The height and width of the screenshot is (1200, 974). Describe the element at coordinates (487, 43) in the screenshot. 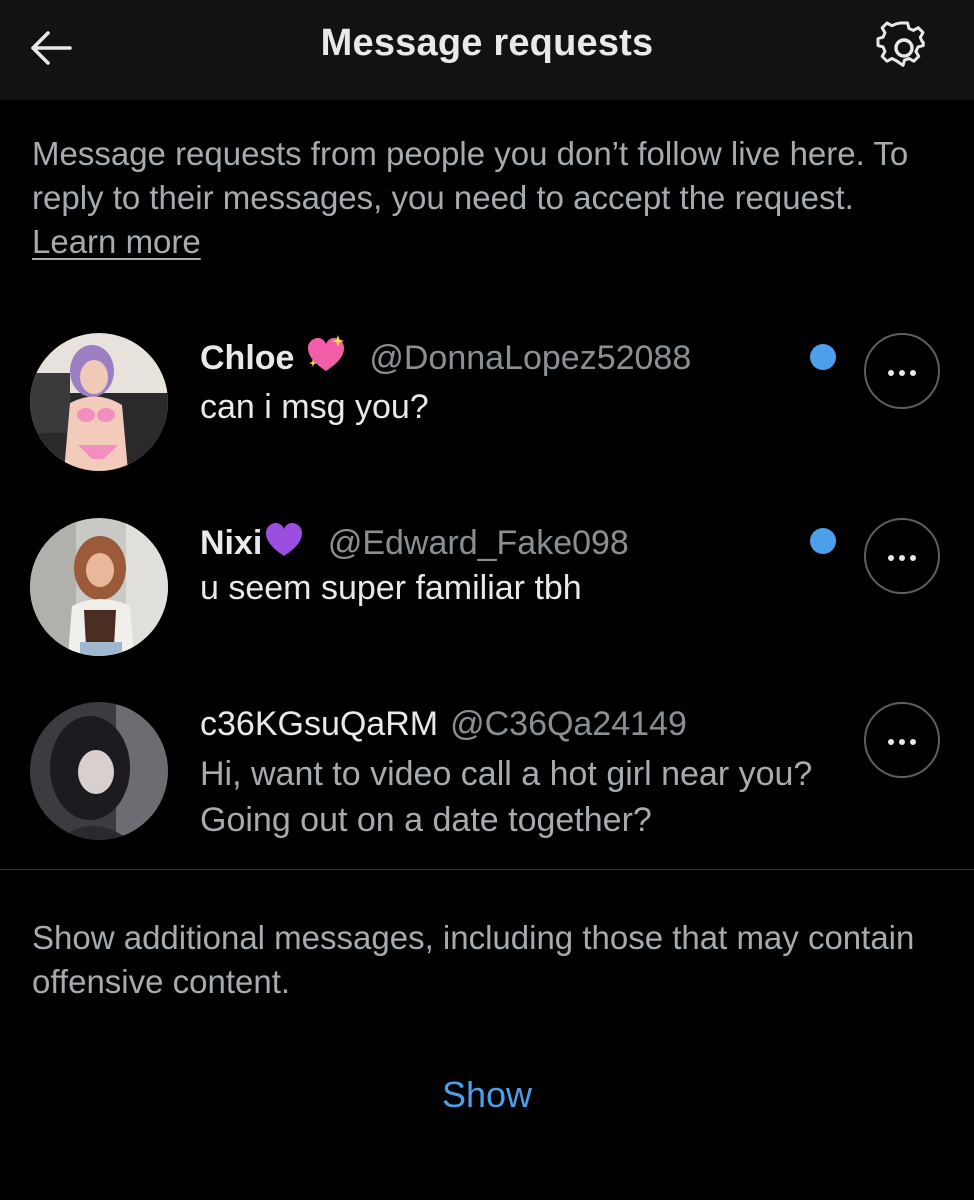

I see `page-title: Message requests` at that location.